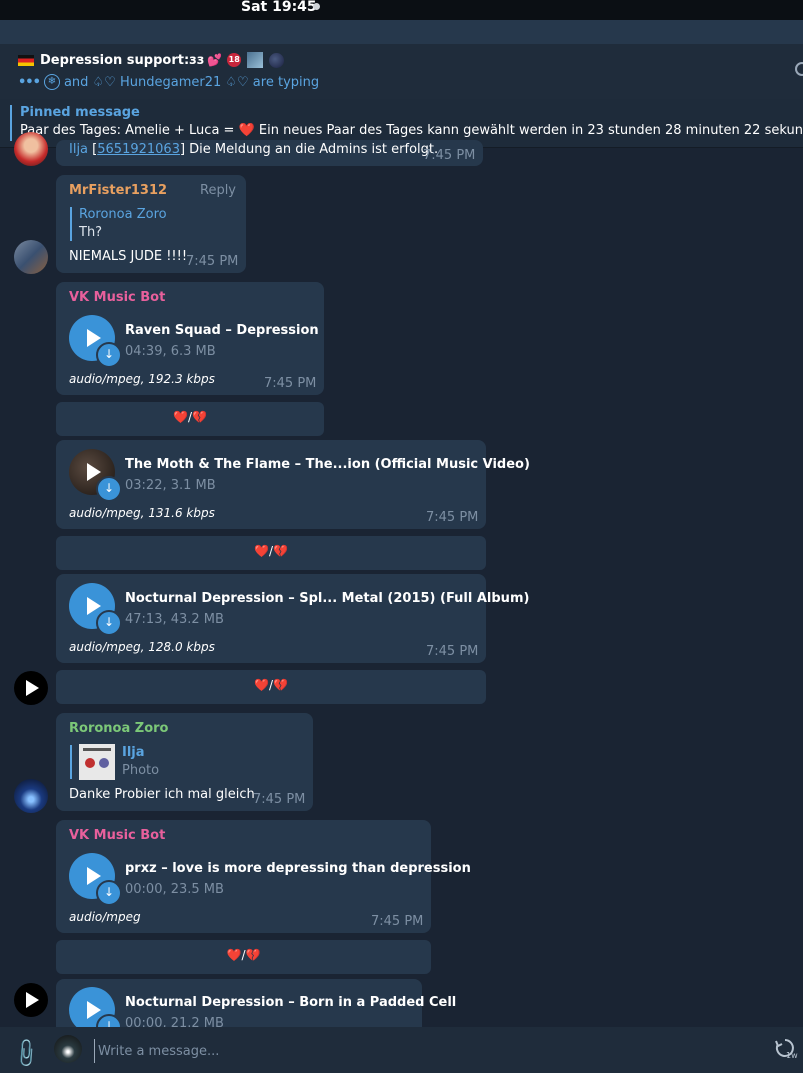 This screenshot has height=1073, width=803. I want to click on status-dot-icon, so click(316, 6).